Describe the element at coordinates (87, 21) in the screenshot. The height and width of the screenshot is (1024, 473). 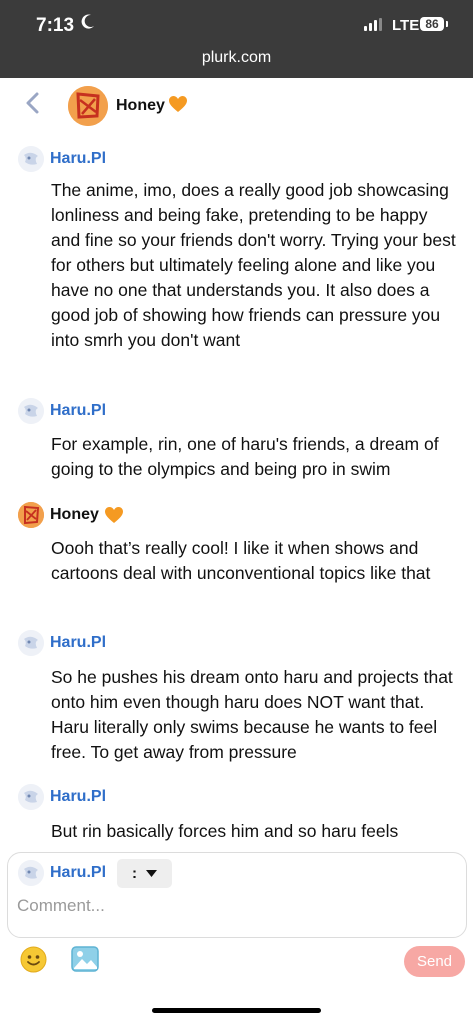
I see `moon-icon` at that location.